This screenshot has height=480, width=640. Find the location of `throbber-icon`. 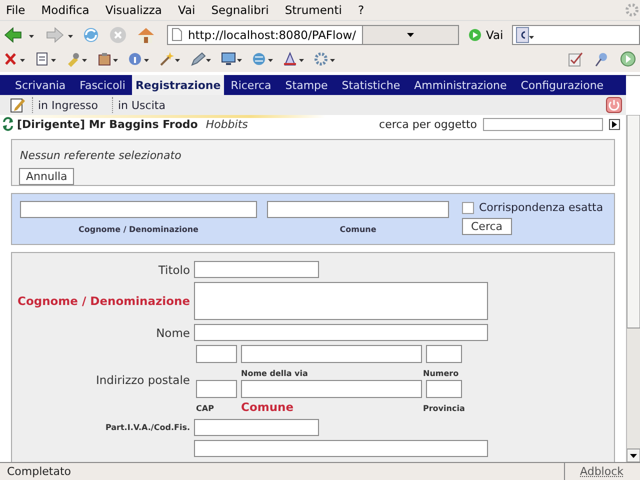

throbber-icon is located at coordinates (632, 10).